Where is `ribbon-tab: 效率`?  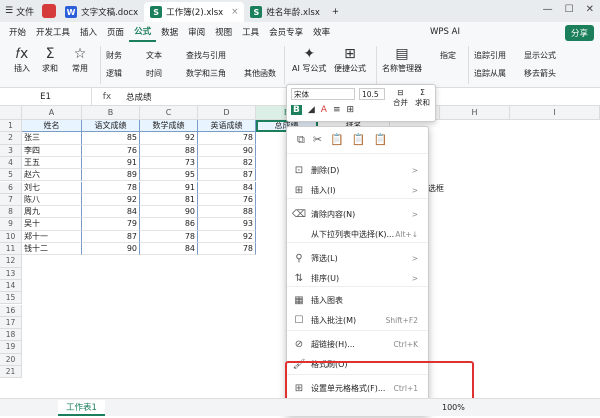
ribbon-tab: 效率 is located at coordinates (321, 32).